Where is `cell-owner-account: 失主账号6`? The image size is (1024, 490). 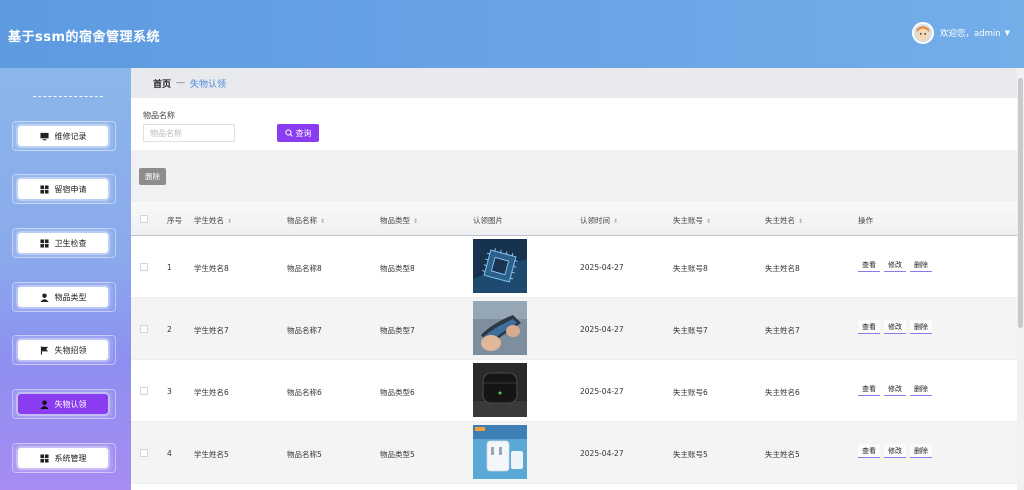
cell-owner-account: 失主账号6 is located at coordinates (690, 392).